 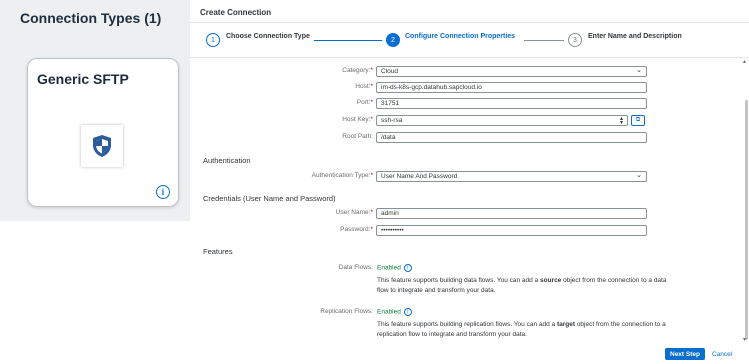 What do you see at coordinates (511, 213) in the screenshot?
I see `user-name-input: admin` at bounding box center [511, 213].